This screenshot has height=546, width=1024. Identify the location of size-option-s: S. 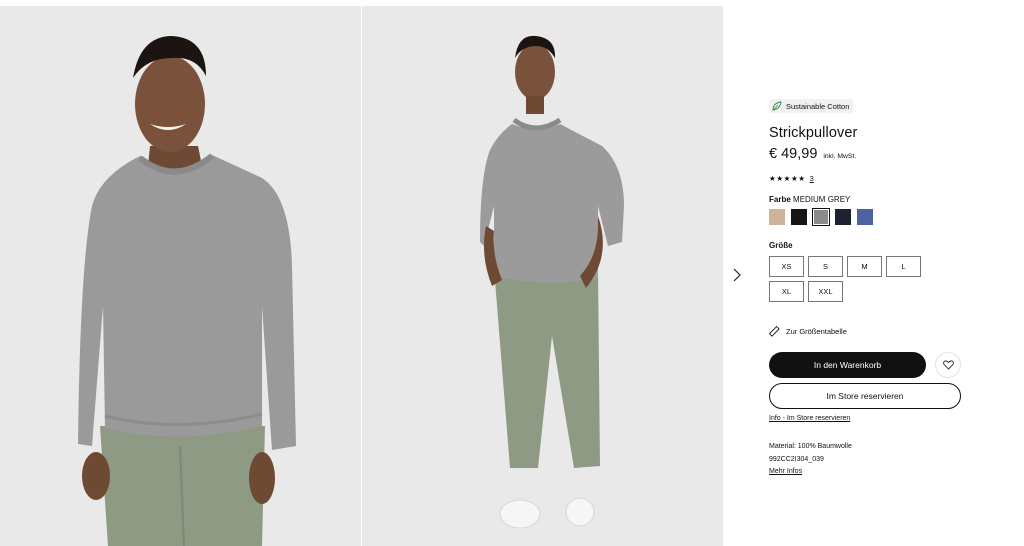
(825, 266).